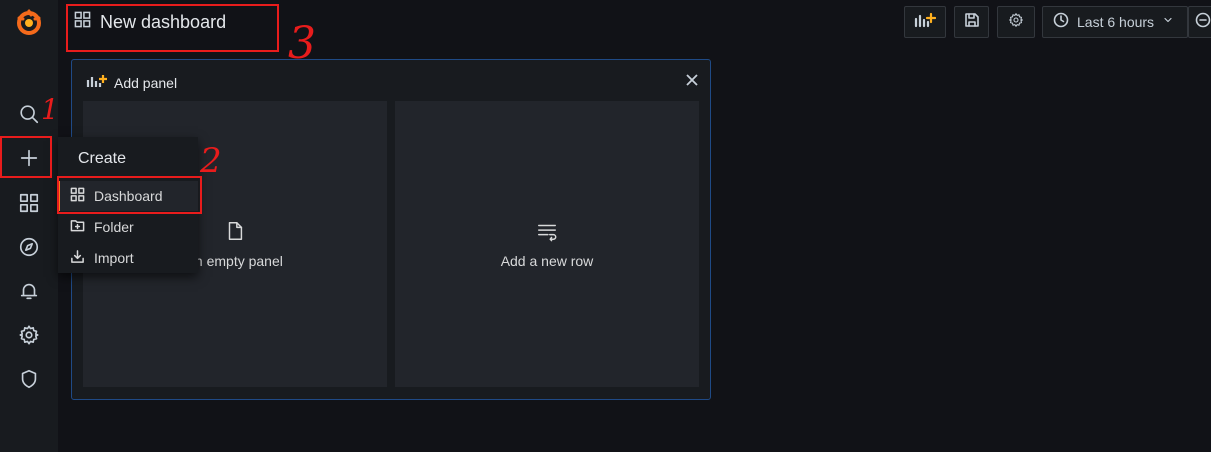 This screenshot has width=1211, height=452. I want to click on annotation-number-1: 1, so click(50, 109).